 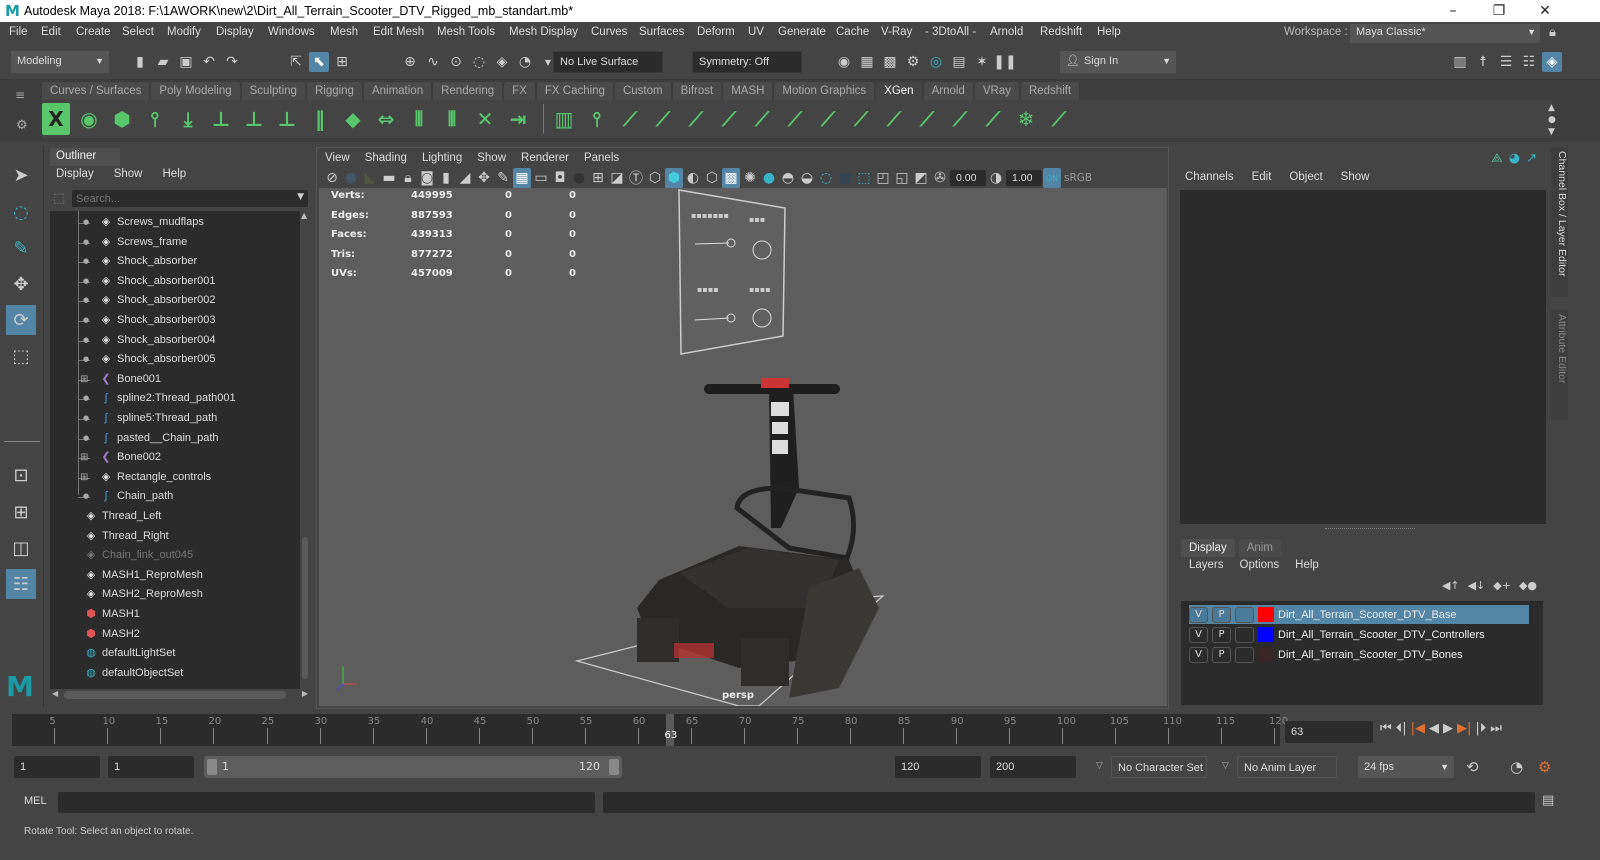 I want to click on groom-brush-comb-icon: ⟋, so click(x=696, y=119).